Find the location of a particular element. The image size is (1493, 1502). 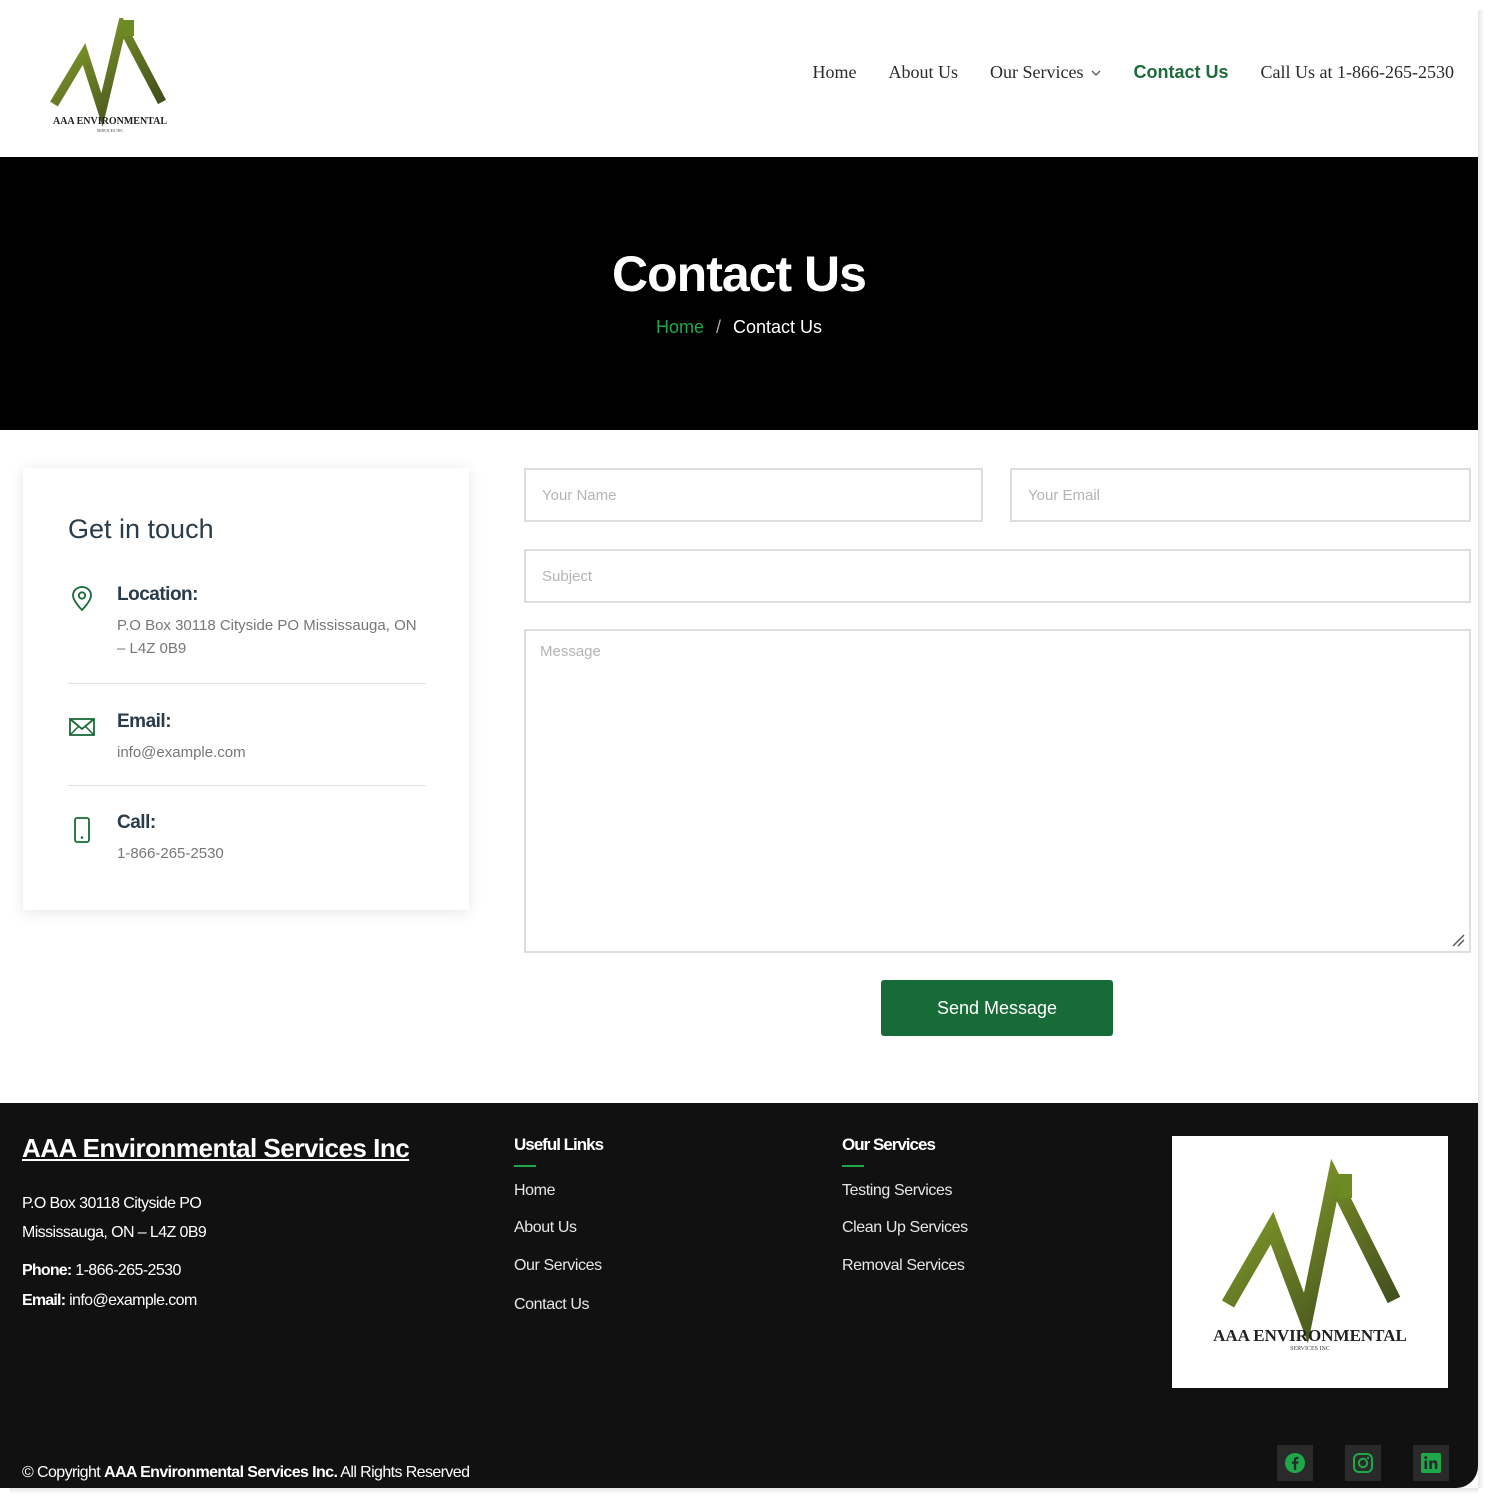

message-placeholder: Message is located at coordinates (570, 651).